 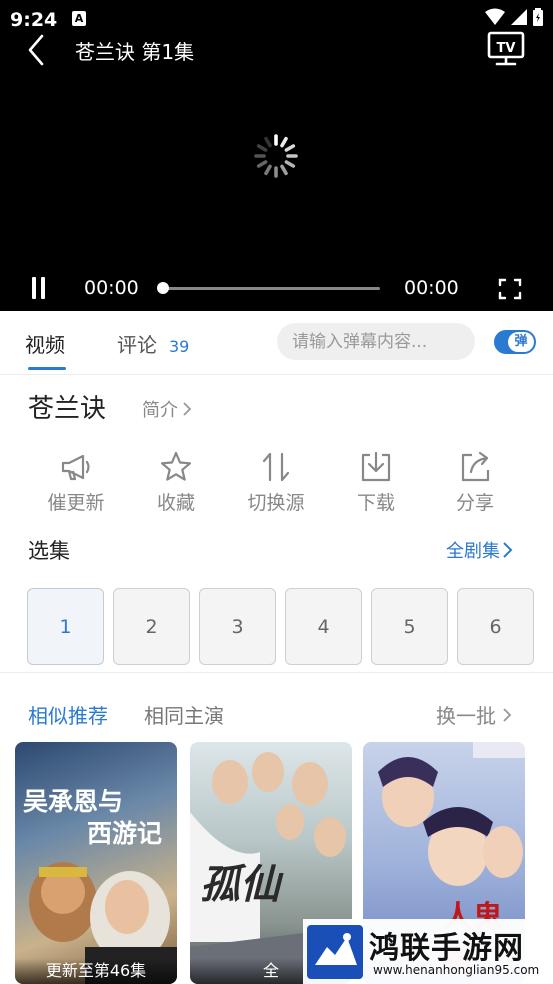 What do you see at coordinates (67, 409) in the screenshot?
I see `show-title: 苍兰诀` at bounding box center [67, 409].